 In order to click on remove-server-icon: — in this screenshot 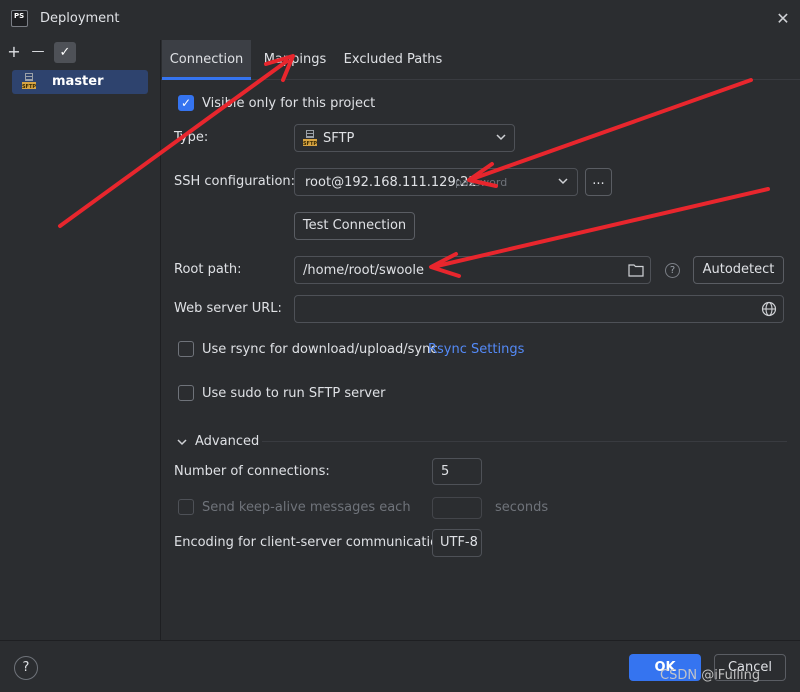, I will do `click(38, 52)`.